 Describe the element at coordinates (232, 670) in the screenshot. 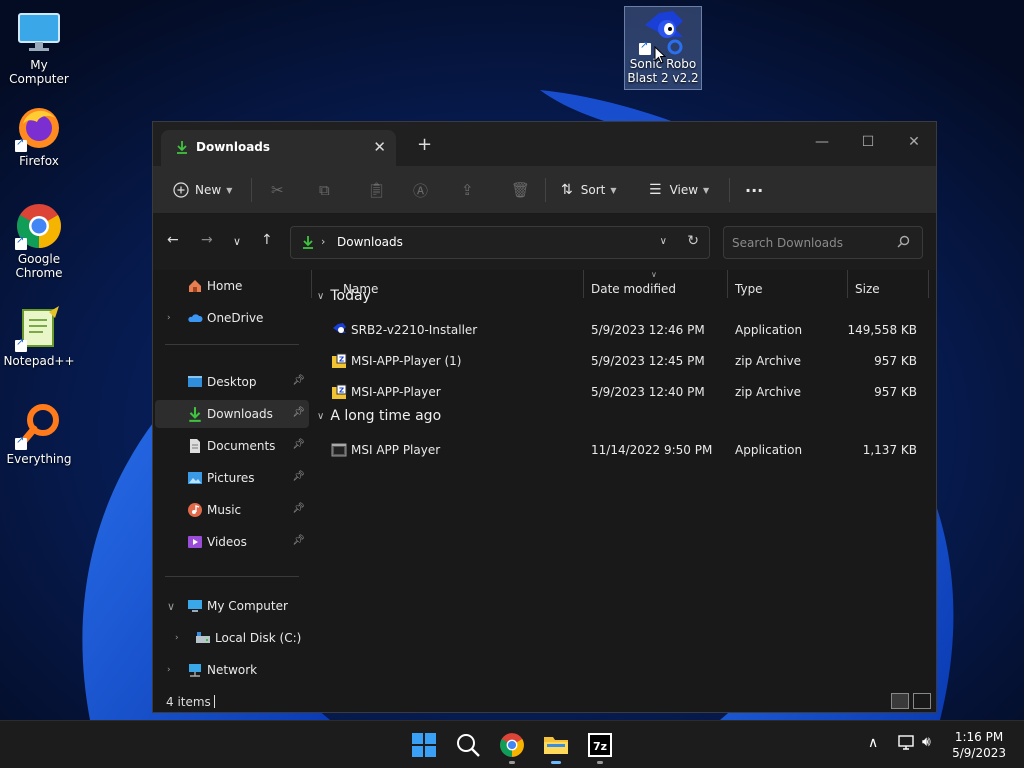

I see `sidebar-item-network: › Network` at that location.